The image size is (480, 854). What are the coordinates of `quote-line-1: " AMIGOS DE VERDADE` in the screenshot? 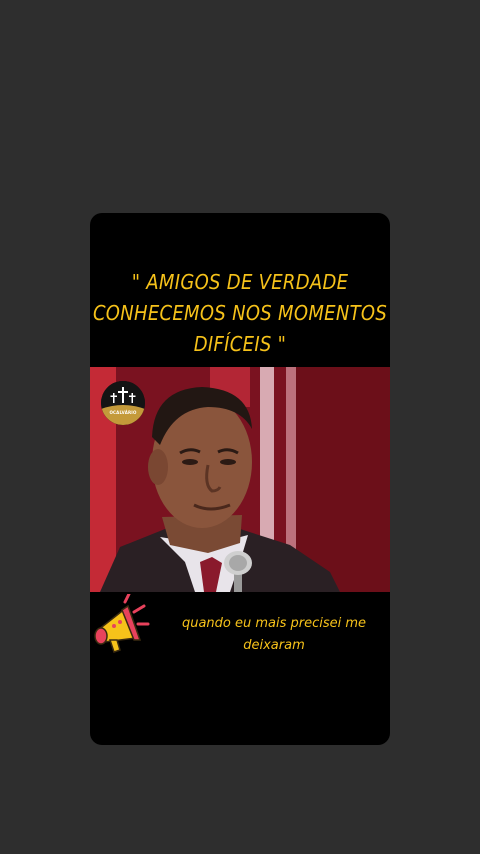 It's located at (240, 282).